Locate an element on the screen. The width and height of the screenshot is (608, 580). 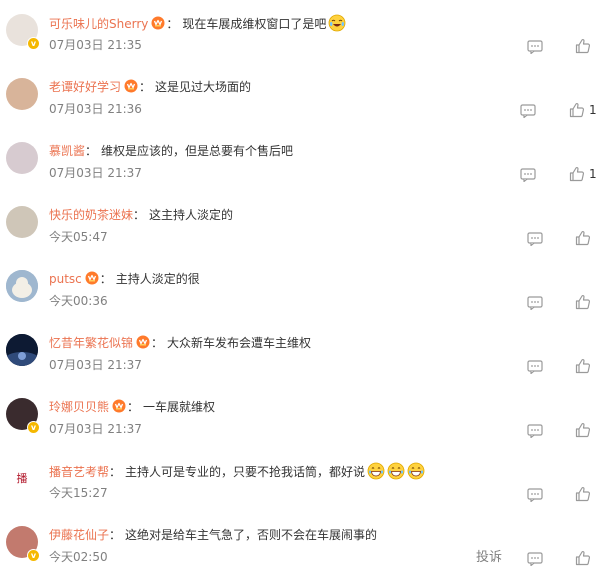
username-link: 慕凯酱 is located at coordinates (67, 151).